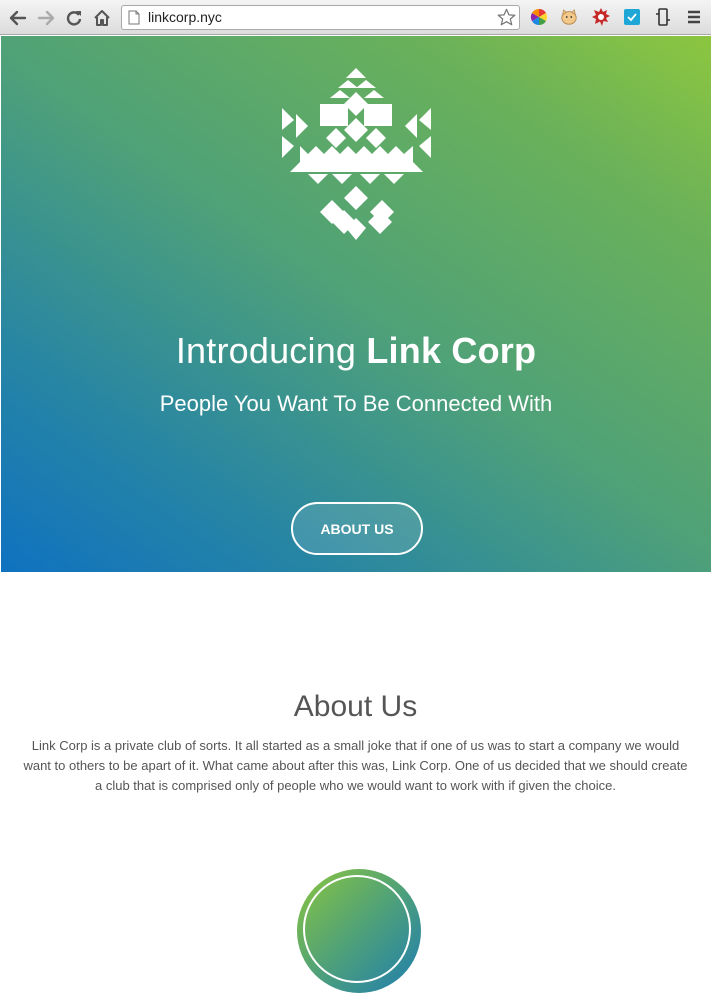 This screenshot has width=711, height=993. I want to click on back-icon, so click(18, 18).